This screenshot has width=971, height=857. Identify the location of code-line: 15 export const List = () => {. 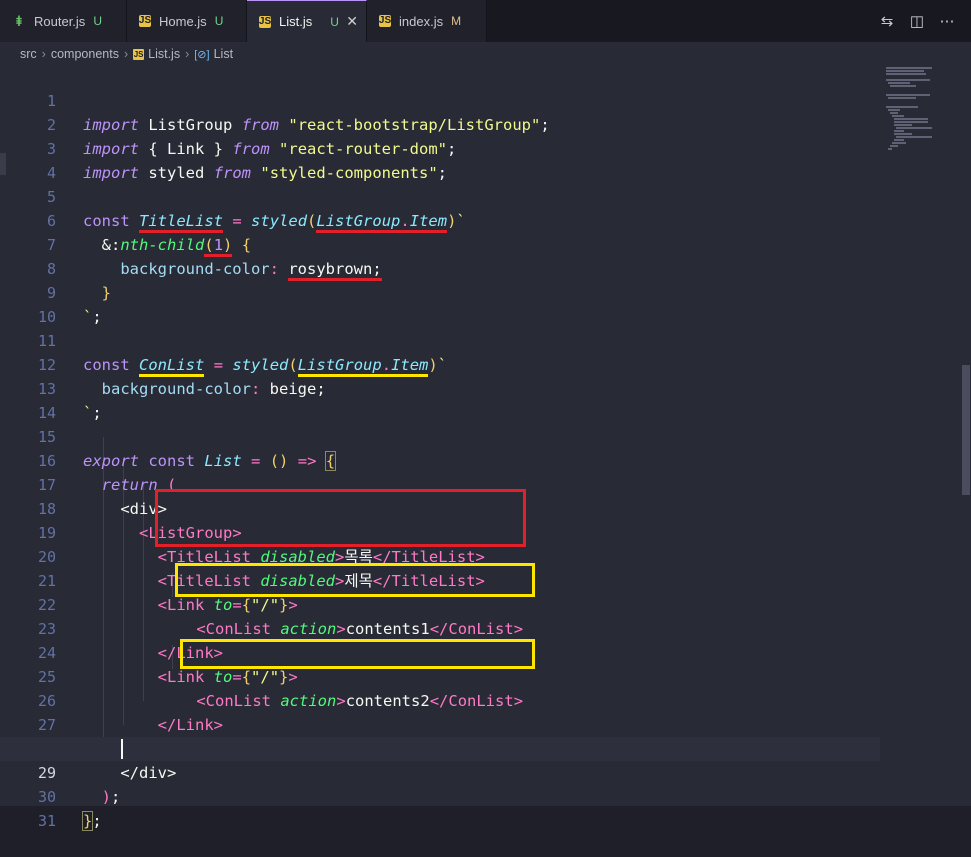
(440, 436).